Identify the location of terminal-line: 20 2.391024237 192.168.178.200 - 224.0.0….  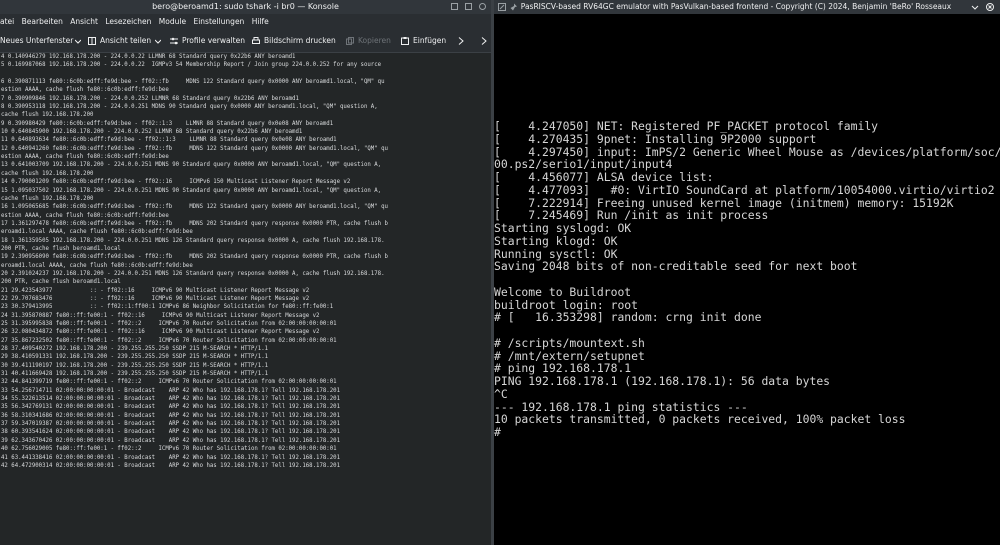
(193, 273).